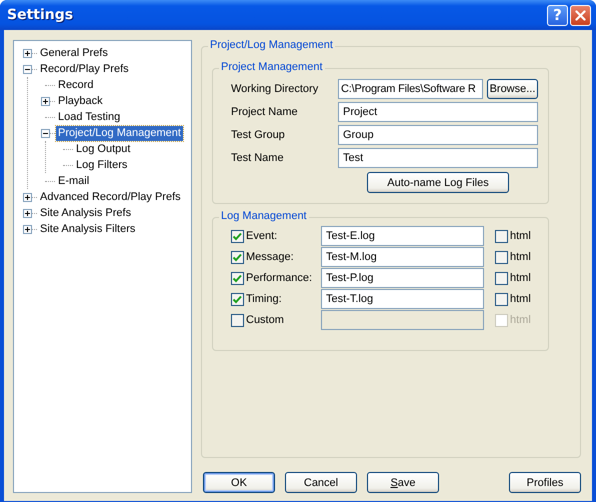 The width and height of the screenshot is (596, 502). I want to click on dialog-button: OK, so click(239, 482).